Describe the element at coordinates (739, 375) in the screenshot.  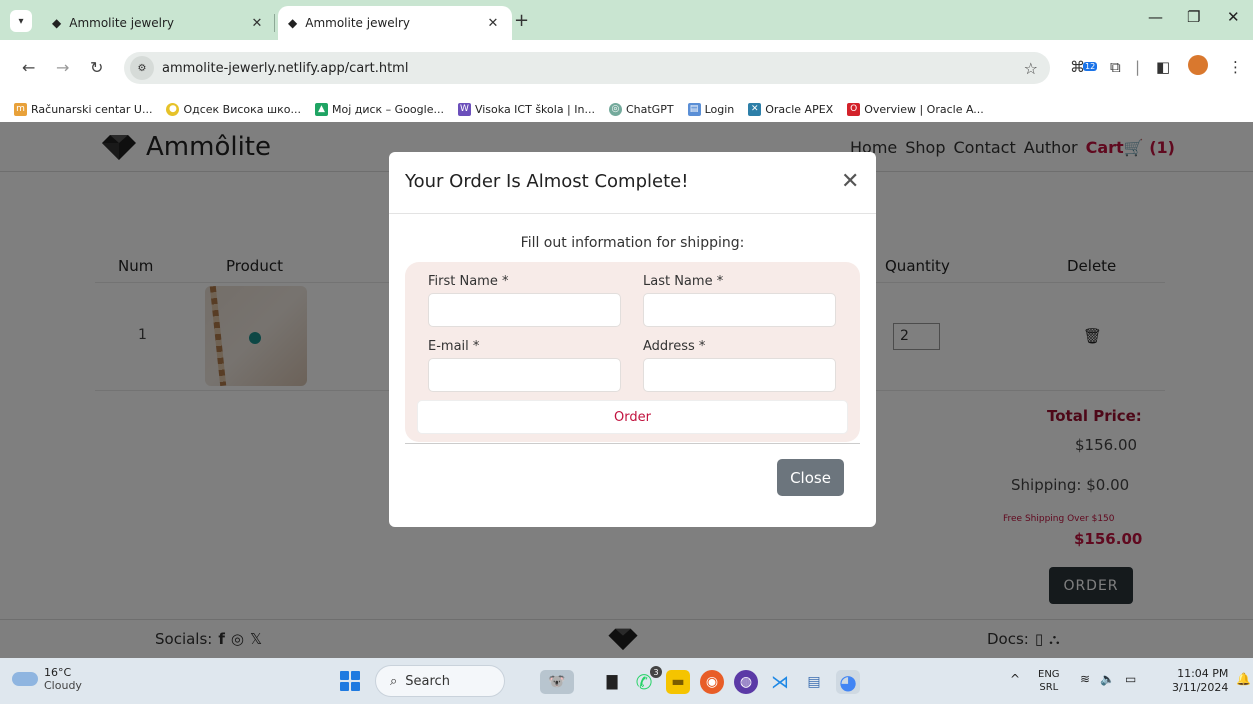
I see `address-input` at that location.